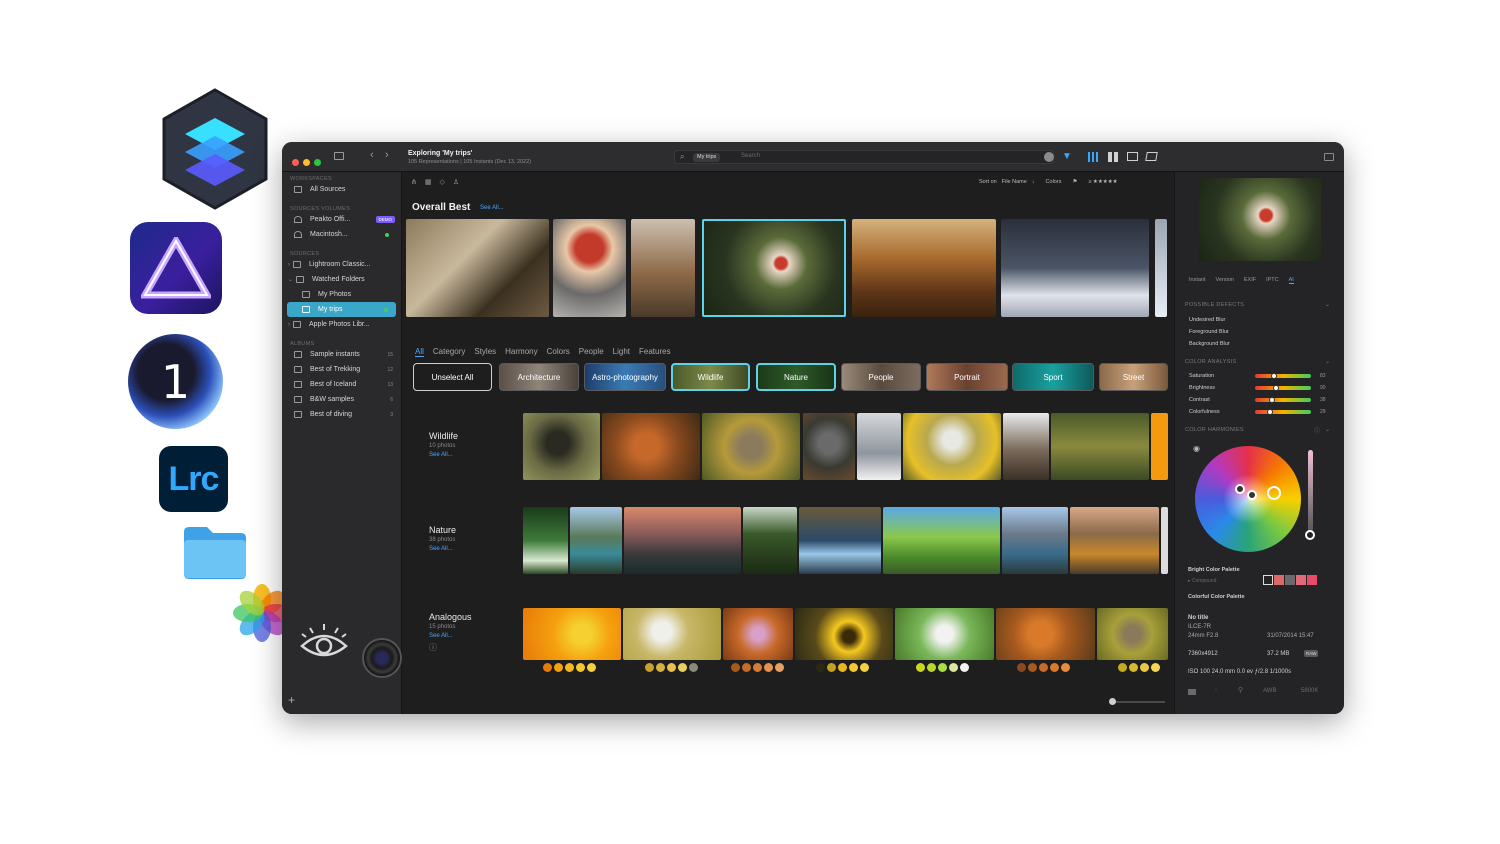 The width and height of the screenshot is (1500, 844). Describe the element at coordinates (456, 182) in the screenshot. I see `person-icon: ♙` at that location.